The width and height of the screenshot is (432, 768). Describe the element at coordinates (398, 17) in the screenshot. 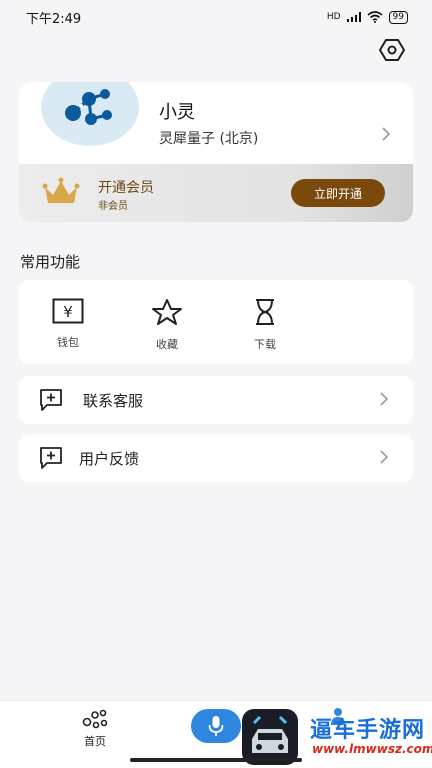

I see `battery-icon: 99` at that location.